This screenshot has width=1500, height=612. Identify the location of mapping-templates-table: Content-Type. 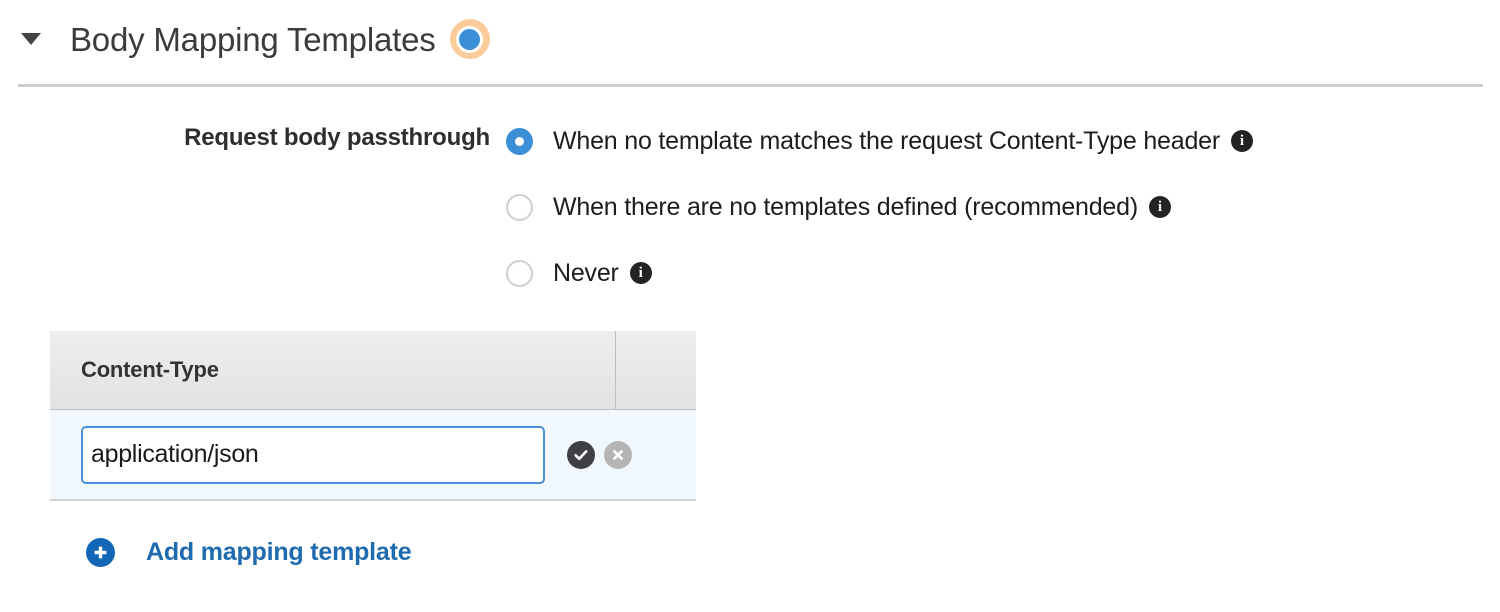
(373, 416).